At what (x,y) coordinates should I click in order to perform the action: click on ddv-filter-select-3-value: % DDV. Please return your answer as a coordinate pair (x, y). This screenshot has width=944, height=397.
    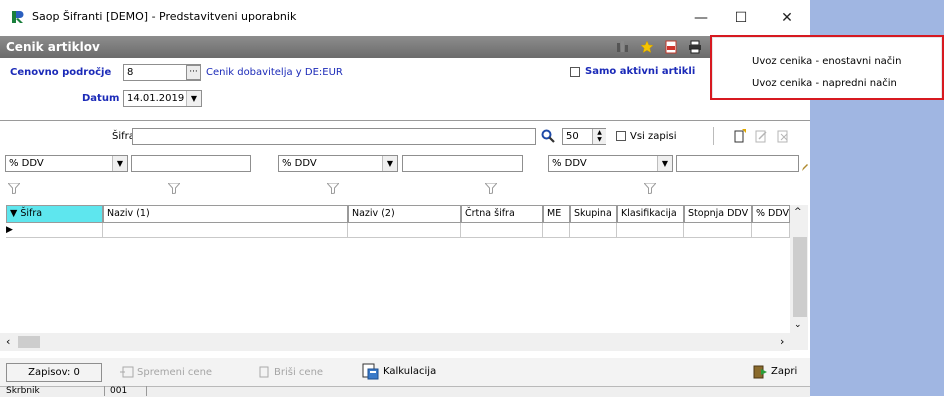
    Looking at the image, I should click on (569, 163).